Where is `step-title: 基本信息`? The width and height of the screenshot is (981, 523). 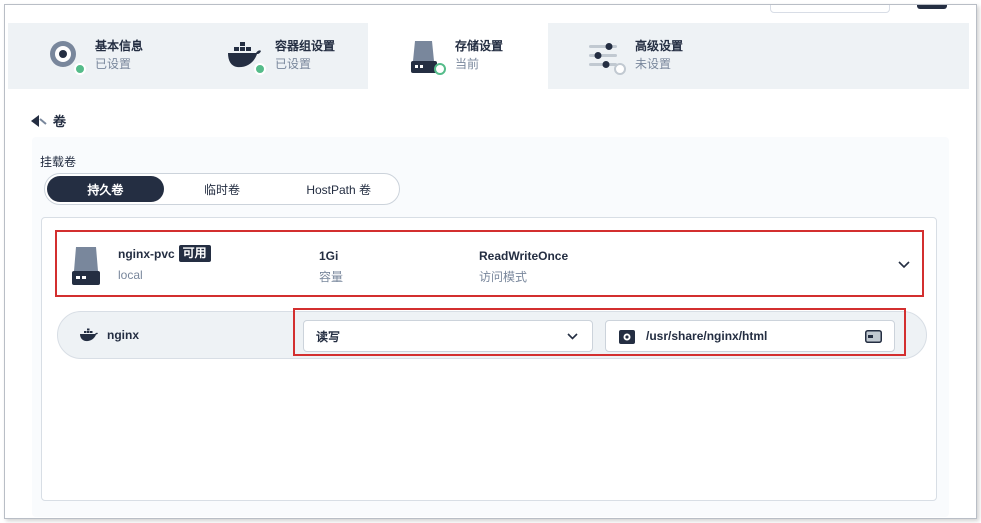 step-title: 基本信息 is located at coordinates (119, 46).